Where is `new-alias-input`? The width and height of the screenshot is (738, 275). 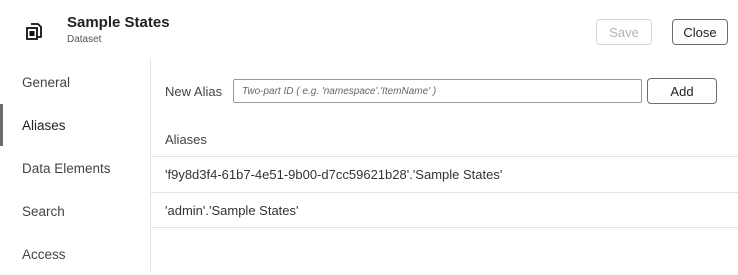
new-alias-input is located at coordinates (437, 91).